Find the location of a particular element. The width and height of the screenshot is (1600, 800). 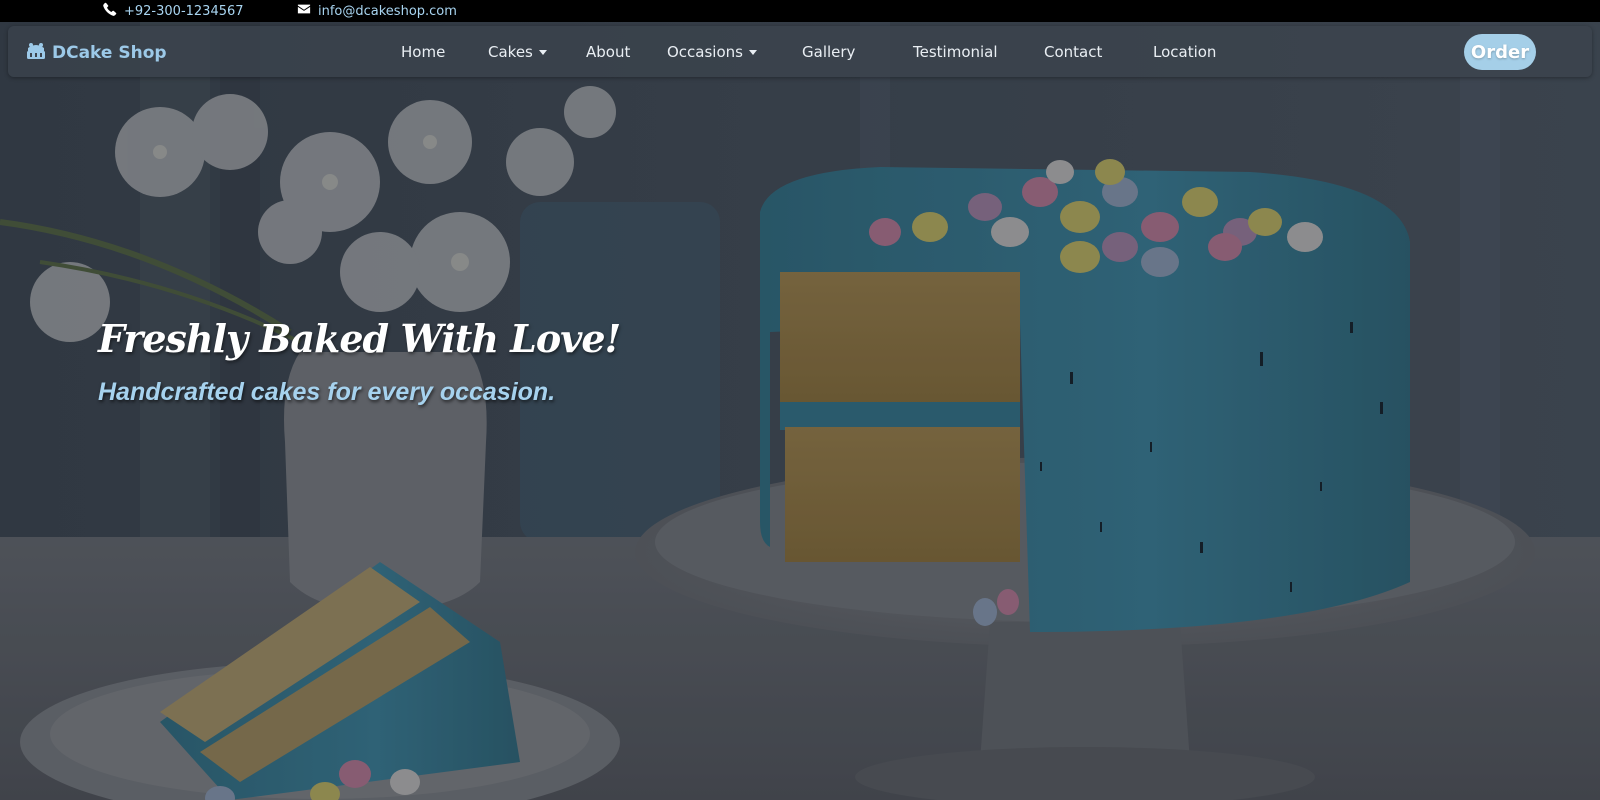

hero-tagline: Freshly Baked With Love! is located at coordinates (359, 338).